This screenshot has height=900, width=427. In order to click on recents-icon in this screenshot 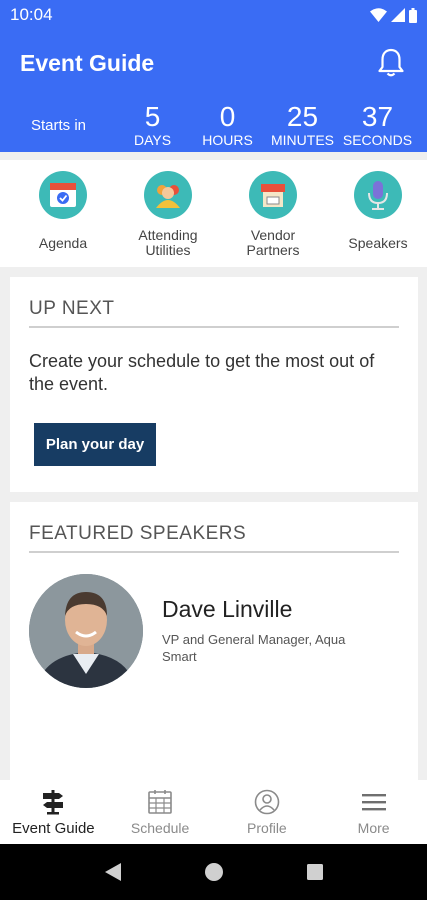, I will do `click(315, 872)`.